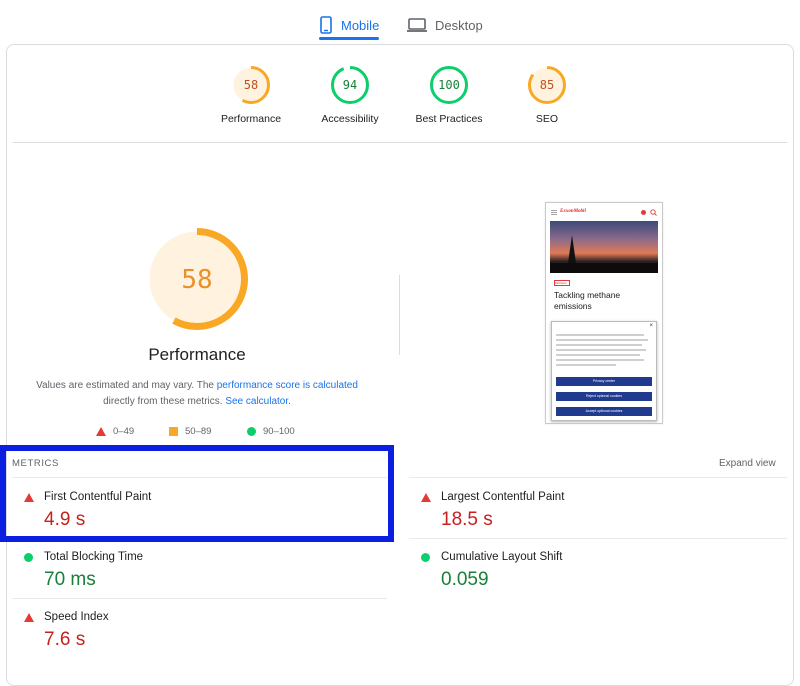 Image resolution: width=800 pixels, height=686 pixels. Describe the element at coordinates (587, 300) in the screenshot. I see `article-headline: Tackling methane emissions` at that location.